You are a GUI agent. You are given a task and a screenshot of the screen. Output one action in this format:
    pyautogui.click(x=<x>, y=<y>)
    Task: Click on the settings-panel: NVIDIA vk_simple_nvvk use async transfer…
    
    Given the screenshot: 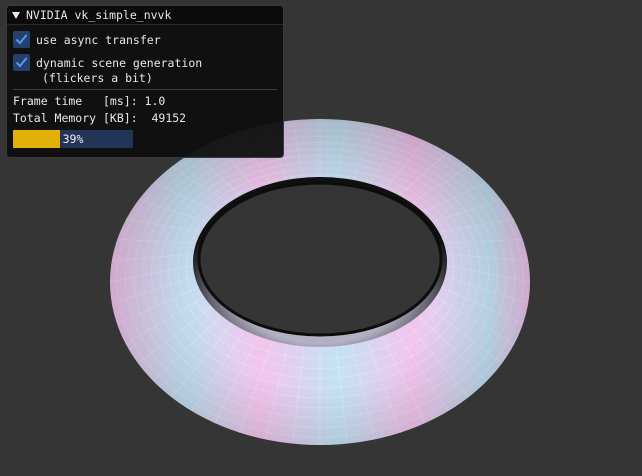 What is the action you would take?
    pyautogui.click(x=145, y=81)
    